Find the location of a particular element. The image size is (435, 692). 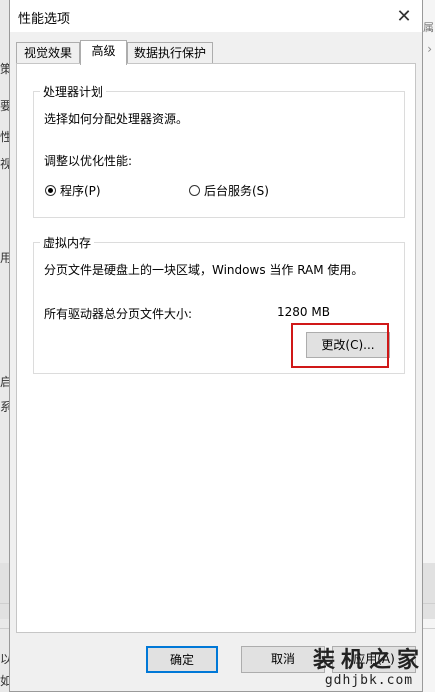

ok-button: 确定 is located at coordinates (182, 659).